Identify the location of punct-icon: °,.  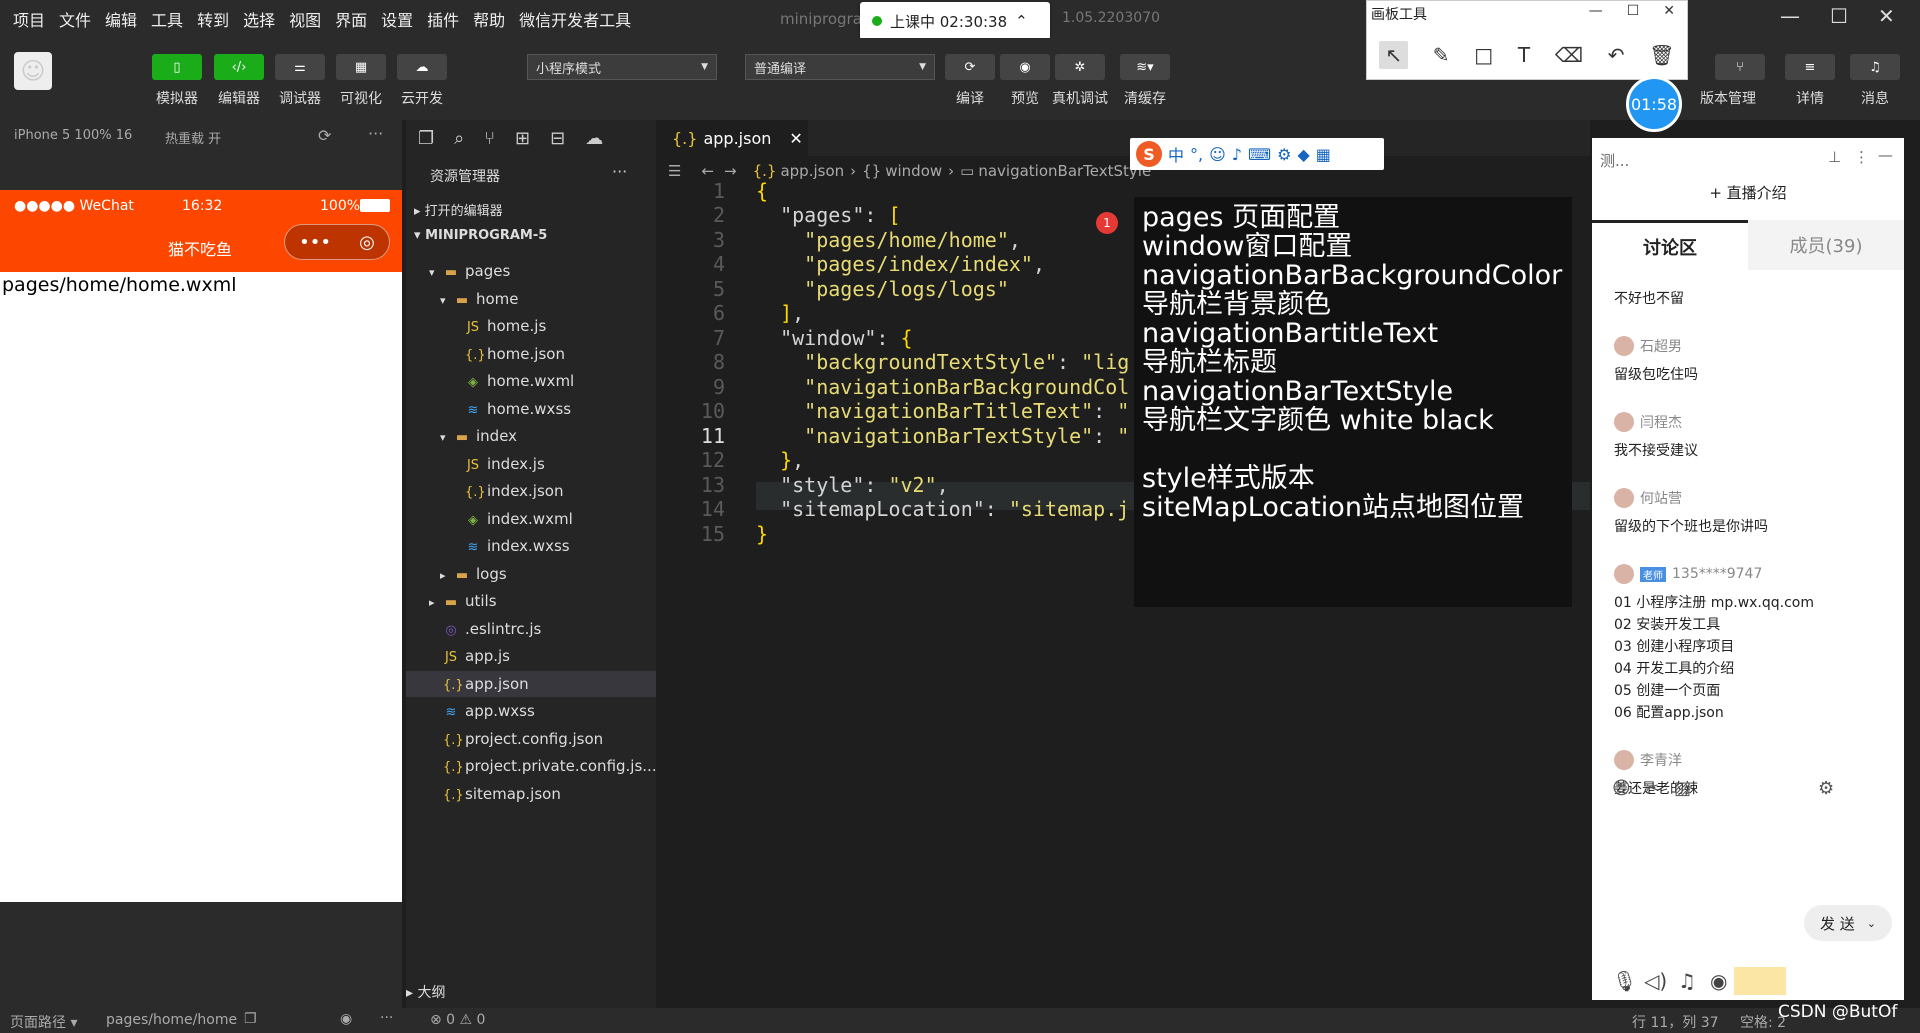
(1196, 154).